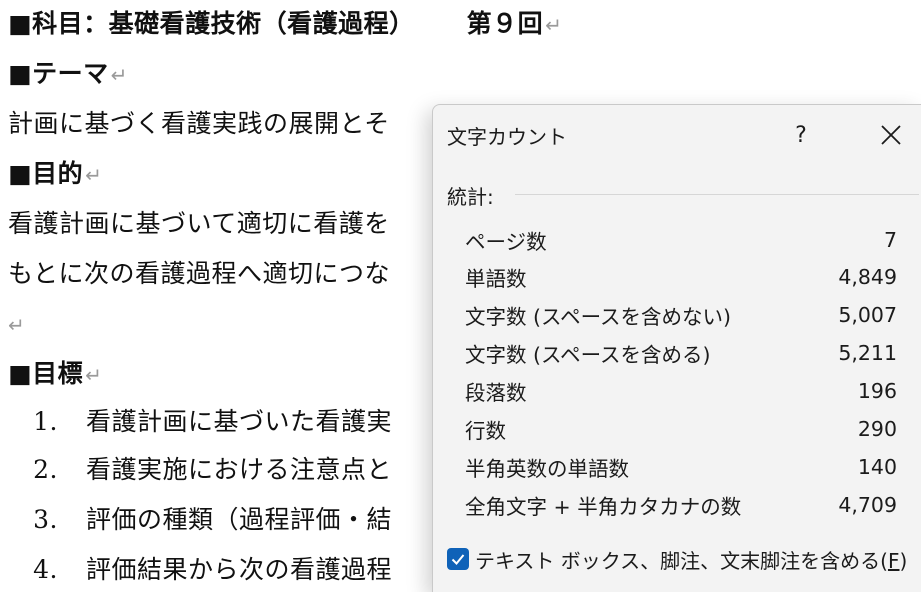  I want to click on stat-row-fullwidth-chars: 全角文字 + 半角カタカナの数 4,709, so click(681, 505).